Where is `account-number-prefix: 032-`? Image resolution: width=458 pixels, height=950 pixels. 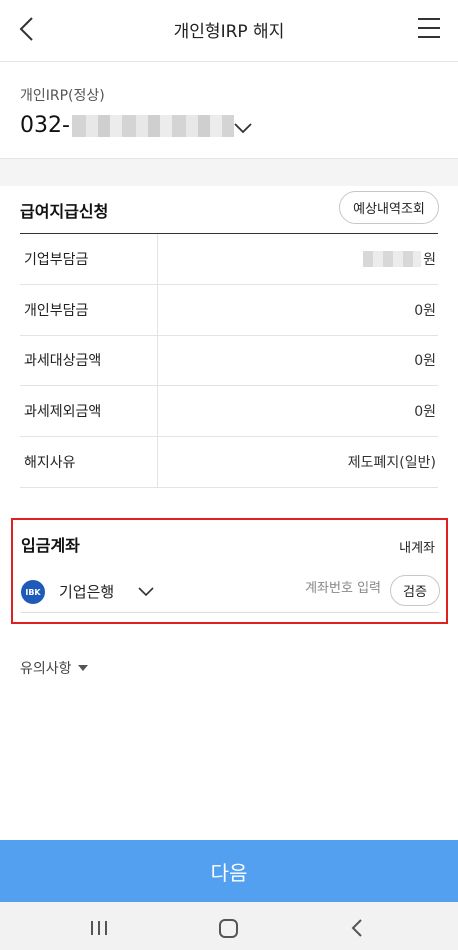 account-number-prefix: 032- is located at coordinates (45, 125).